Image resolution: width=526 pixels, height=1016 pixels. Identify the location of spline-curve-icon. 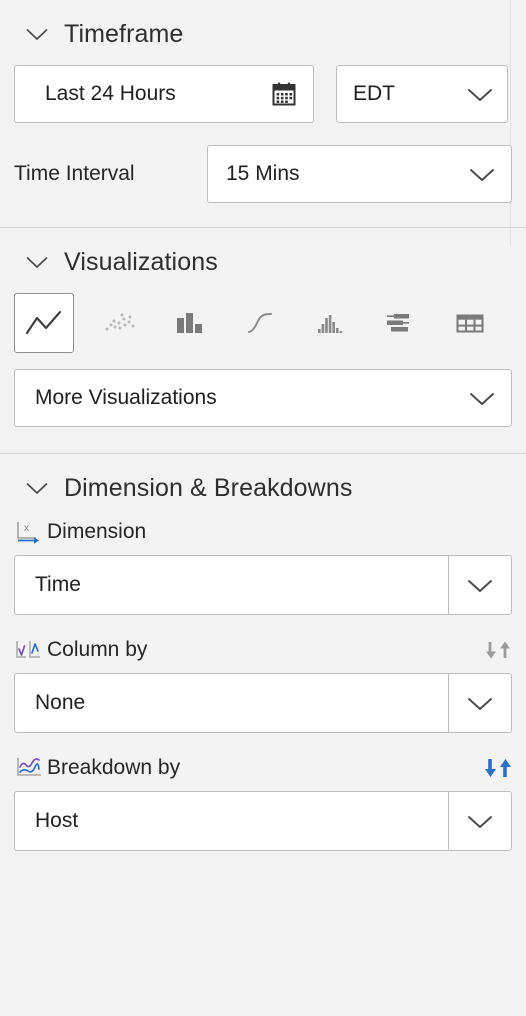
(260, 323).